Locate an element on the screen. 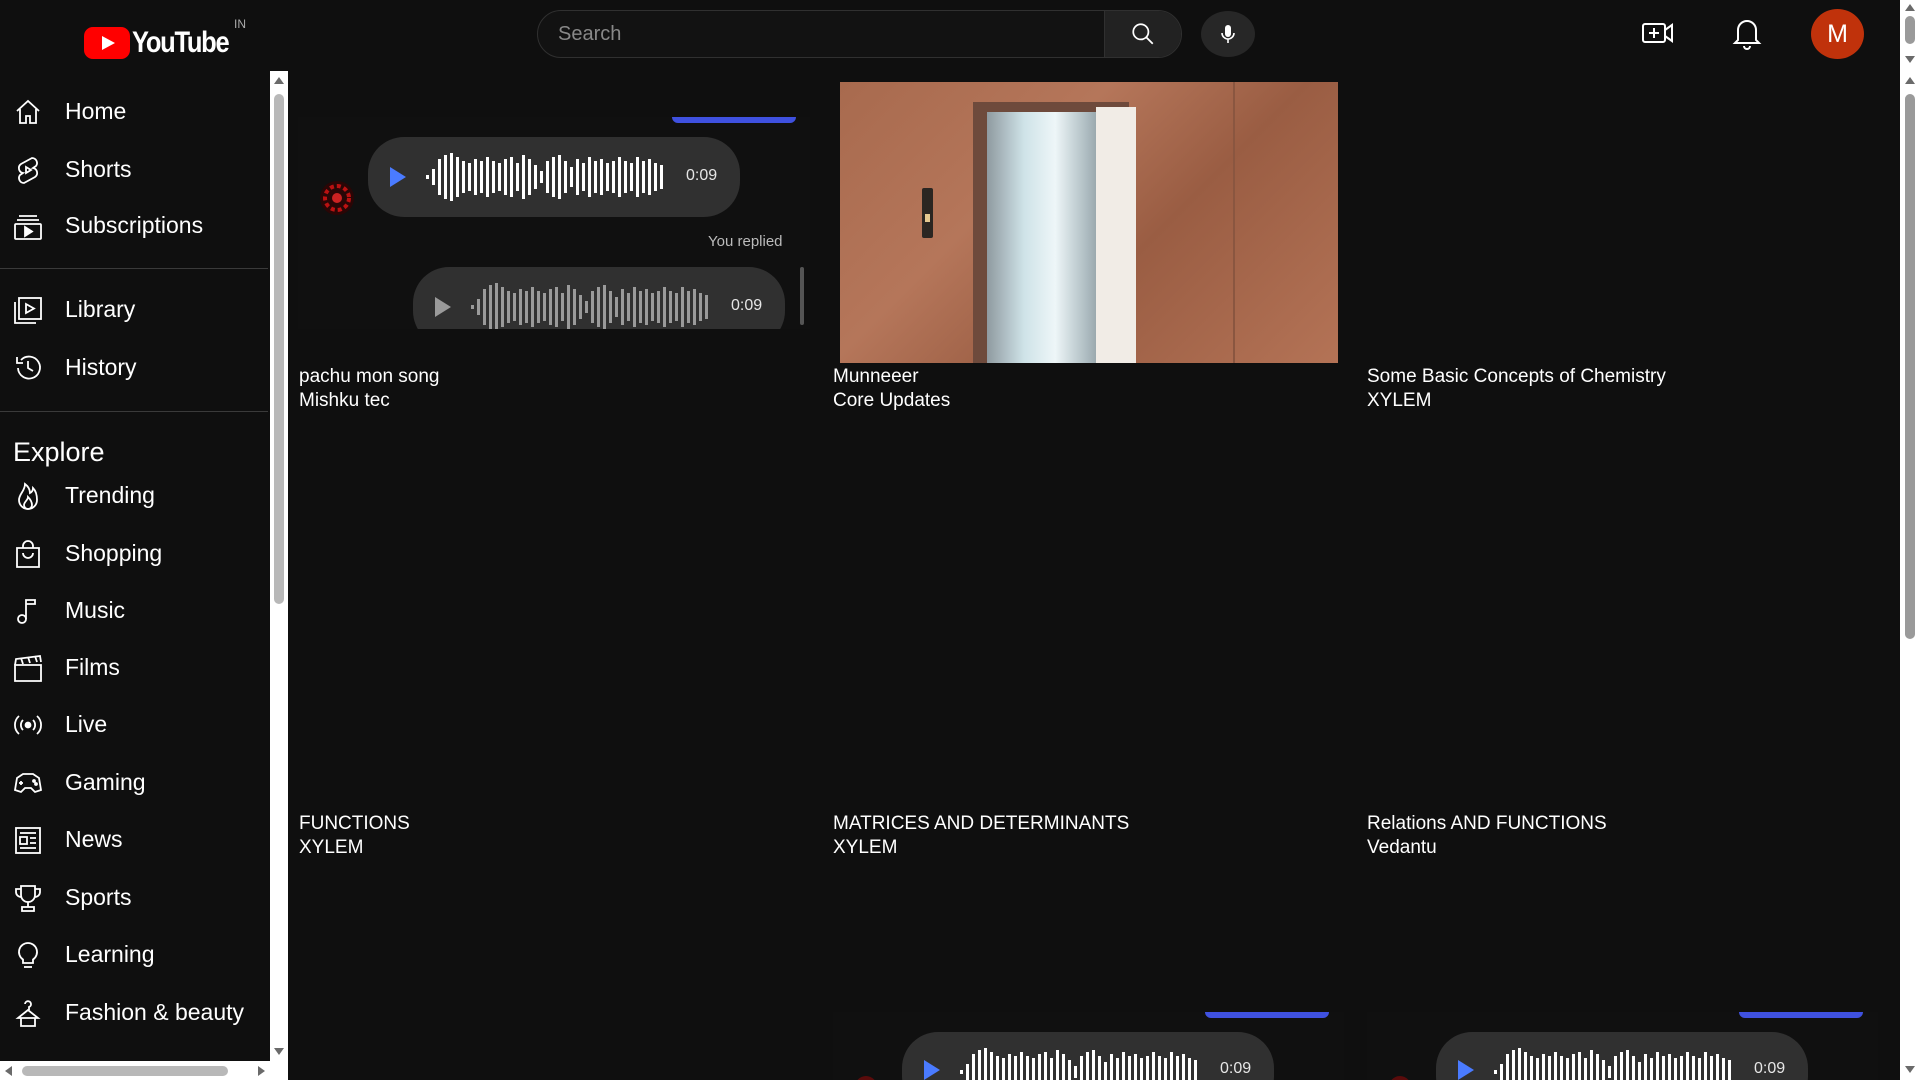 This screenshot has height=1080, width=1920. sidebar-horizontal-scrollbar is located at coordinates (135, 1070).